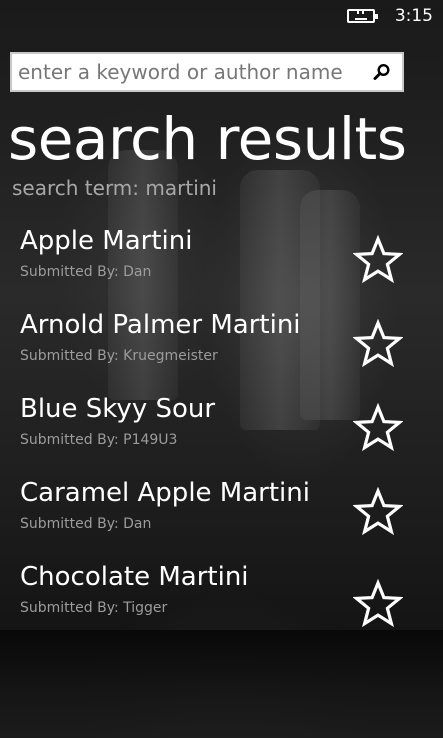 The image size is (443, 738). What do you see at coordinates (221, 16) in the screenshot?
I see `status-bar: 3:15` at bounding box center [221, 16].